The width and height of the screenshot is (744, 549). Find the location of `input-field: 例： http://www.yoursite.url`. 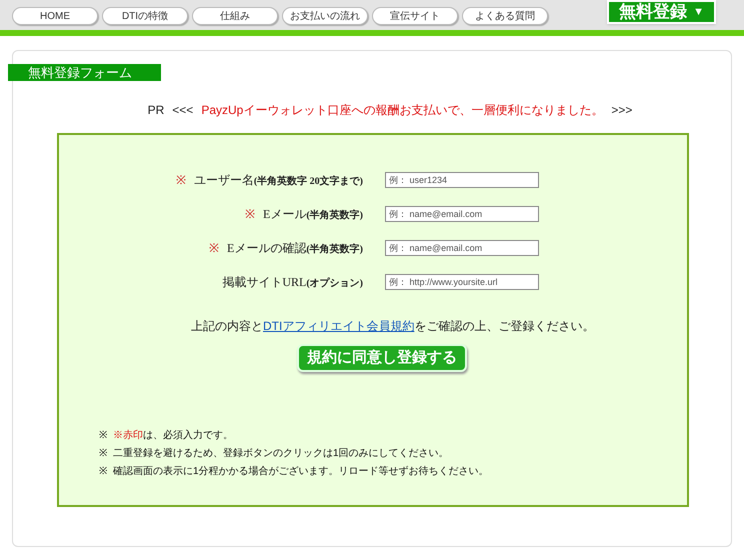

input-field: 例： http://www.yoursite.url is located at coordinates (462, 282).